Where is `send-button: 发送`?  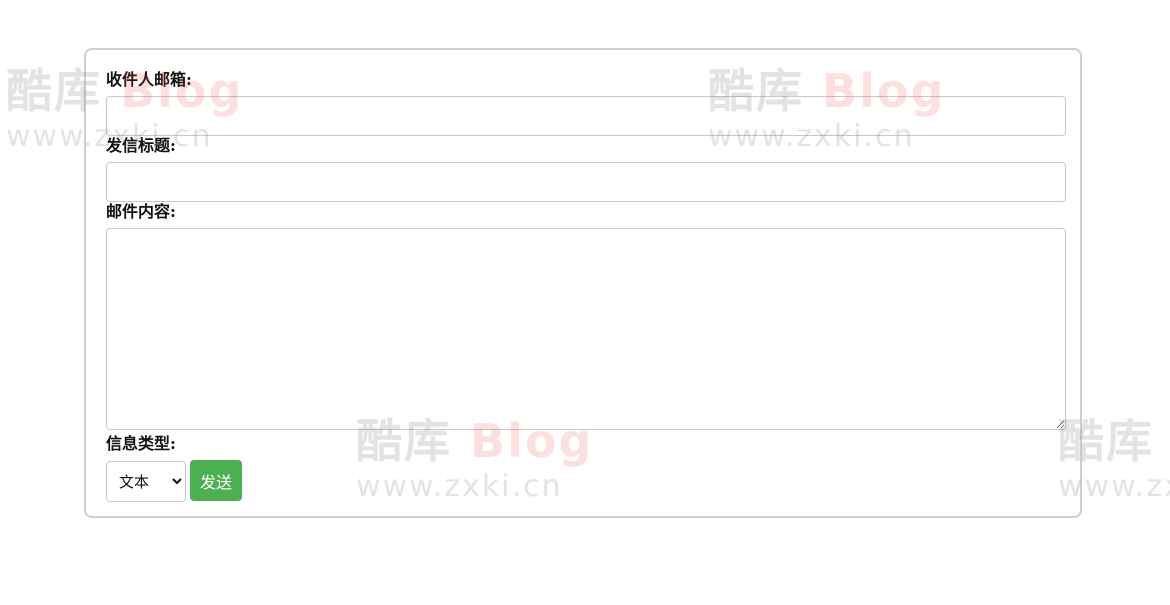 send-button: 发送 is located at coordinates (216, 480).